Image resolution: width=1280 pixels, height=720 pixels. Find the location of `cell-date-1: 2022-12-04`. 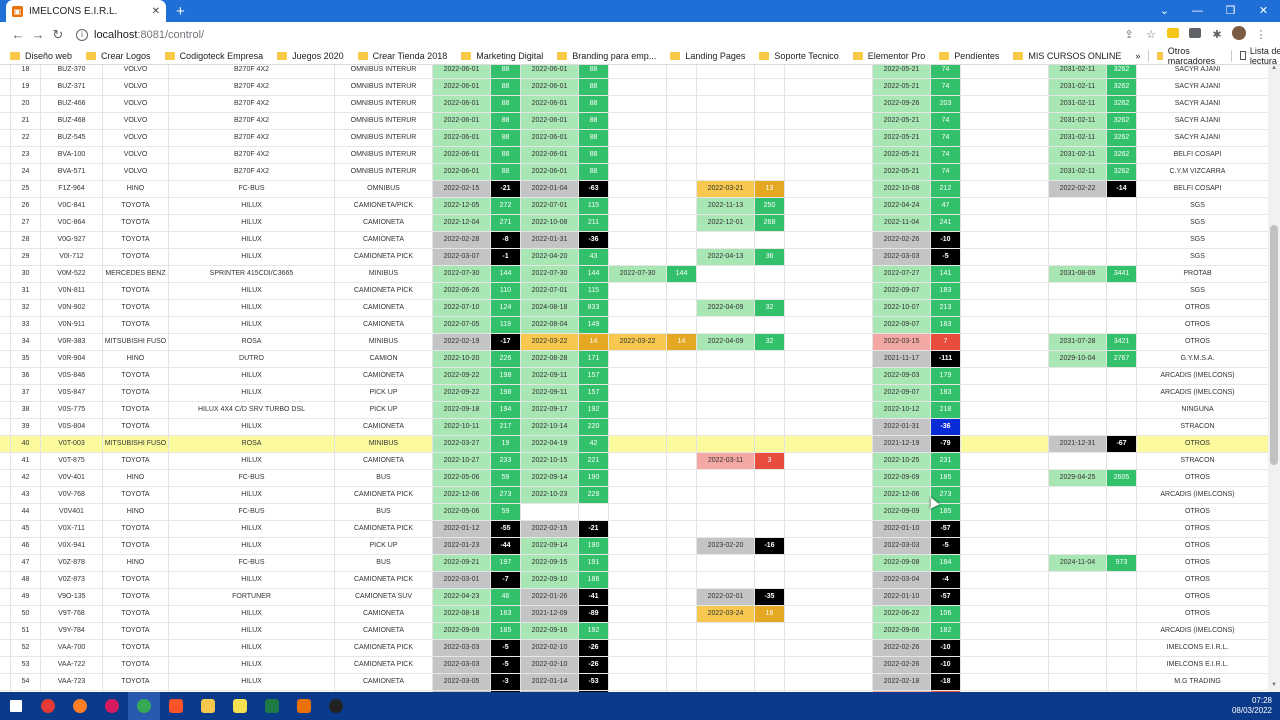

cell-date-1: 2022-12-04 is located at coordinates (461, 223).